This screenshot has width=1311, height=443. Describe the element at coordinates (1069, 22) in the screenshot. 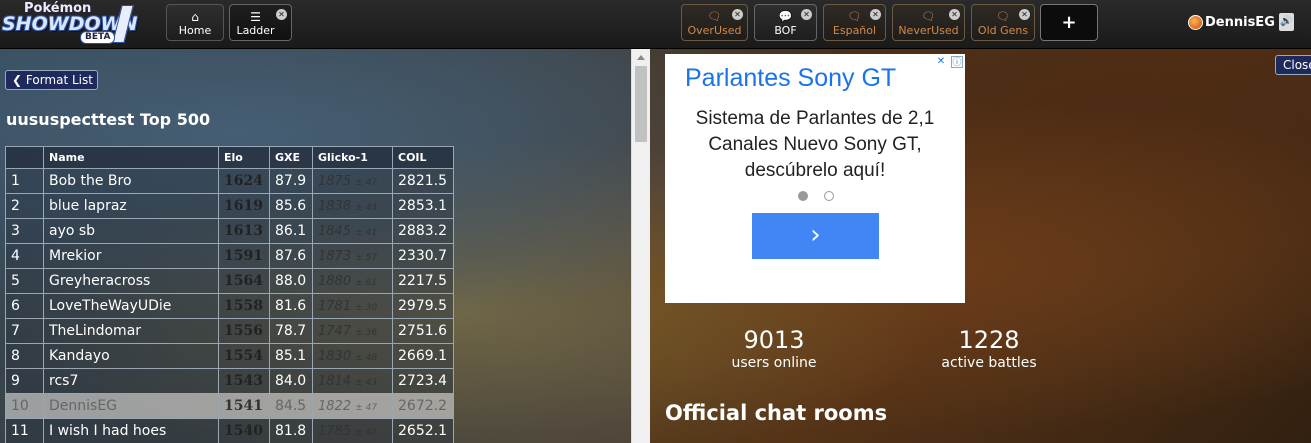

I see `add-room-button: +` at that location.